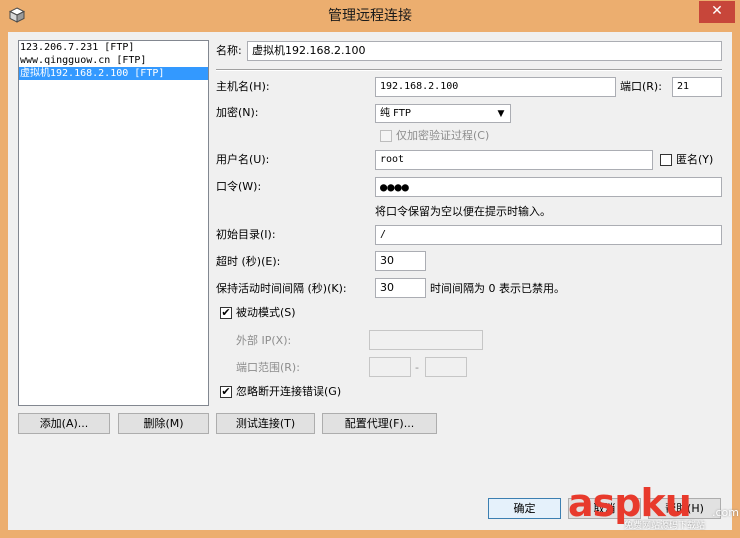  Describe the element at coordinates (400, 261) in the screenshot. I see `timeout-input: 30` at that location.